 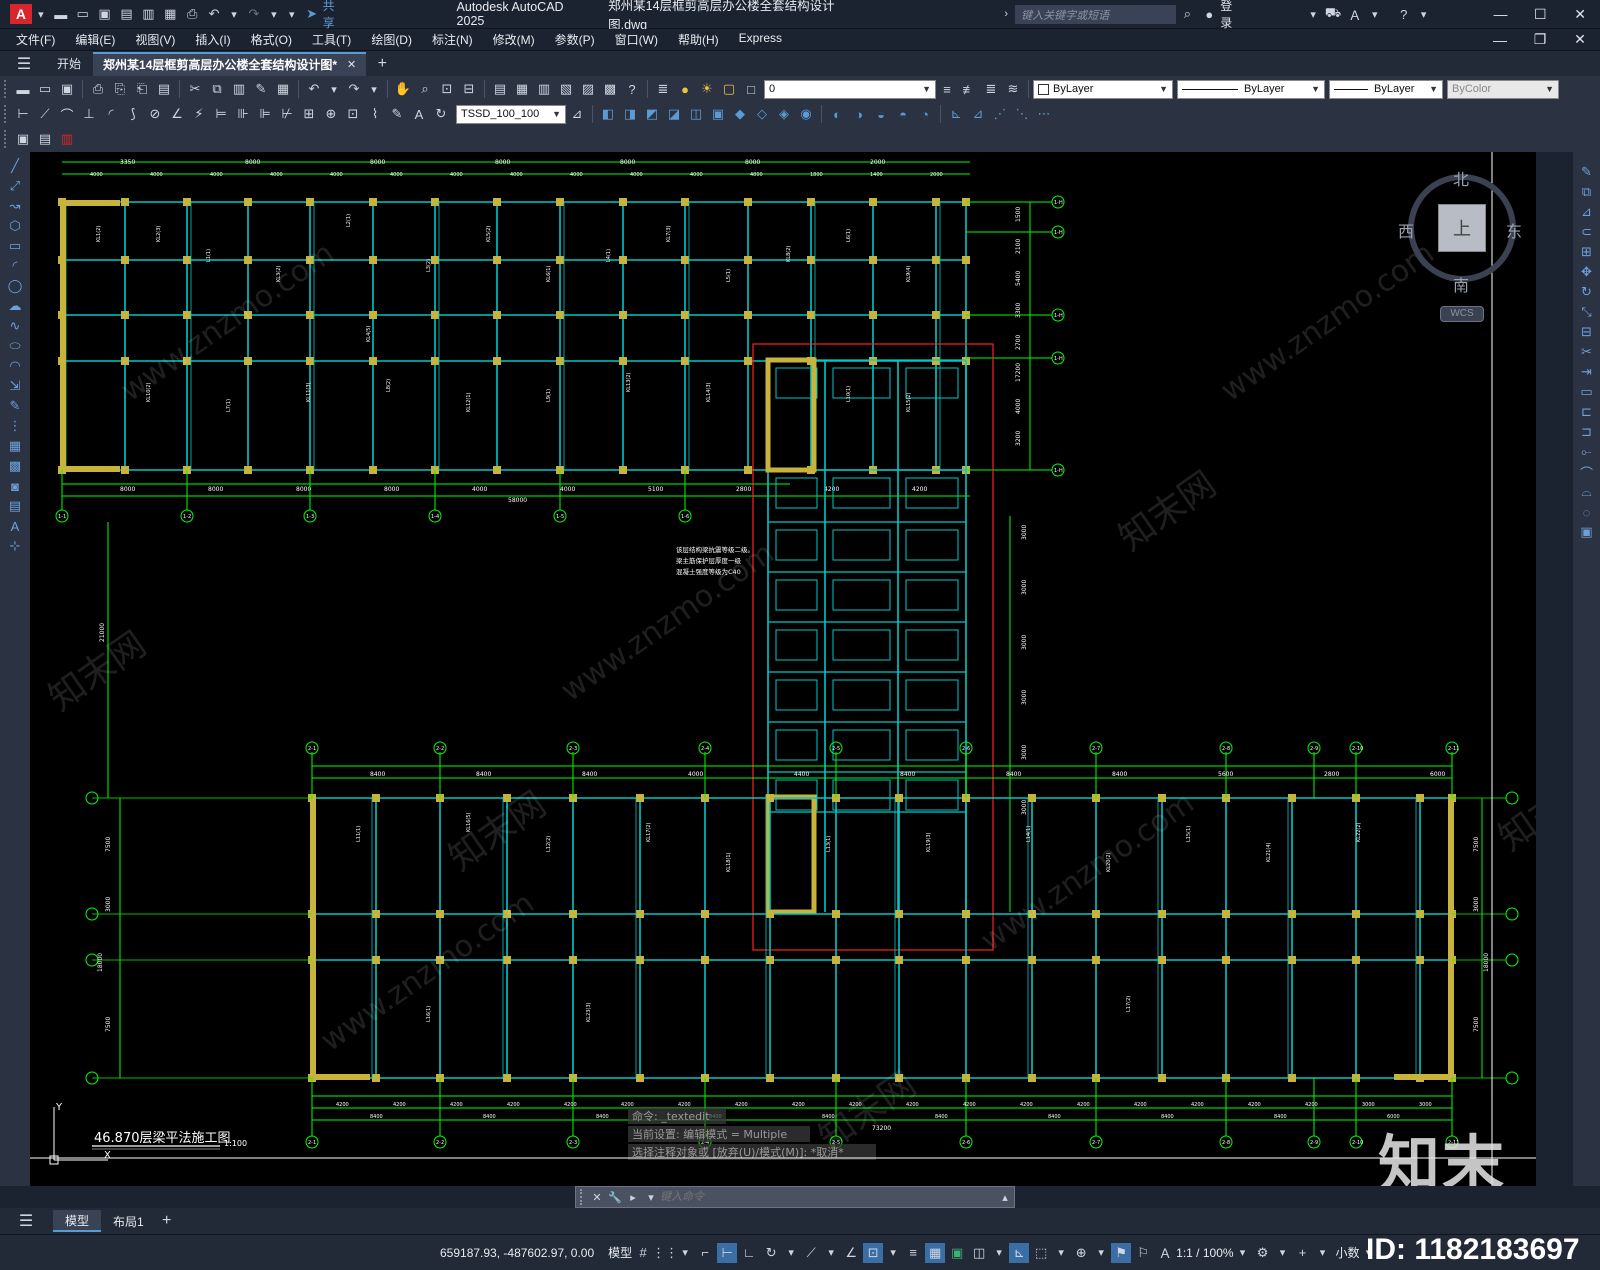 What do you see at coordinates (806, 114) in the screenshot?
I see `view-nw-iso-icon: ◉` at bounding box center [806, 114].